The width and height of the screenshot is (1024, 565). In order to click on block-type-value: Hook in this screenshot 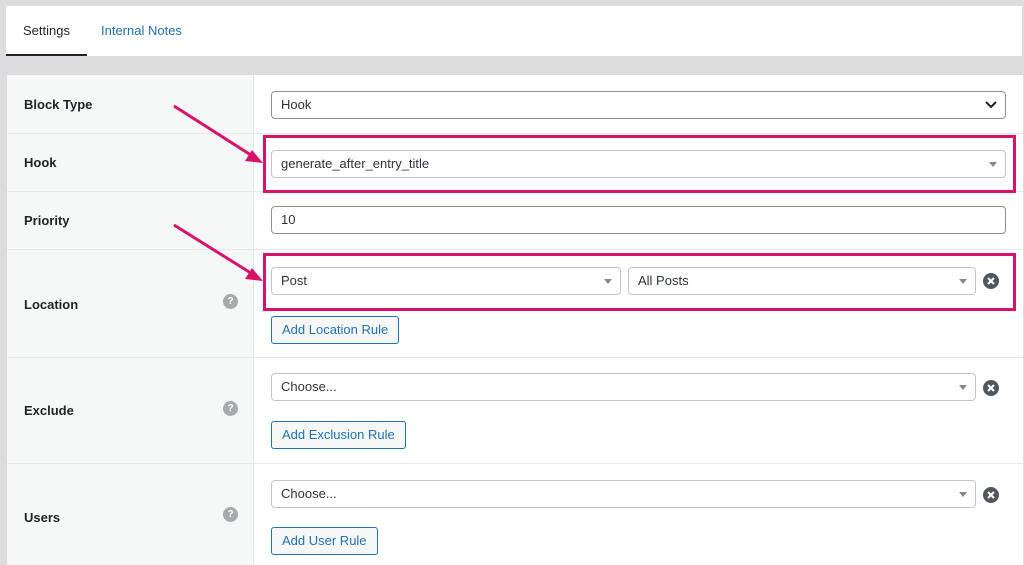, I will do `click(296, 104)`.